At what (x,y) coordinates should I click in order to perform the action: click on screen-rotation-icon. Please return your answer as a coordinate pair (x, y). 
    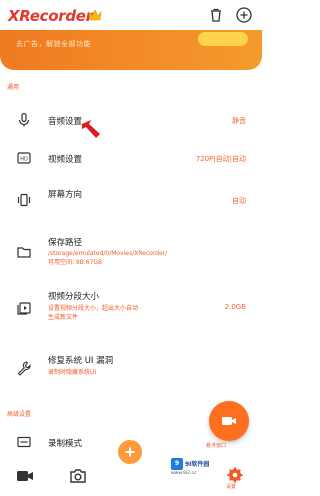
    Looking at the image, I should click on (24, 200).